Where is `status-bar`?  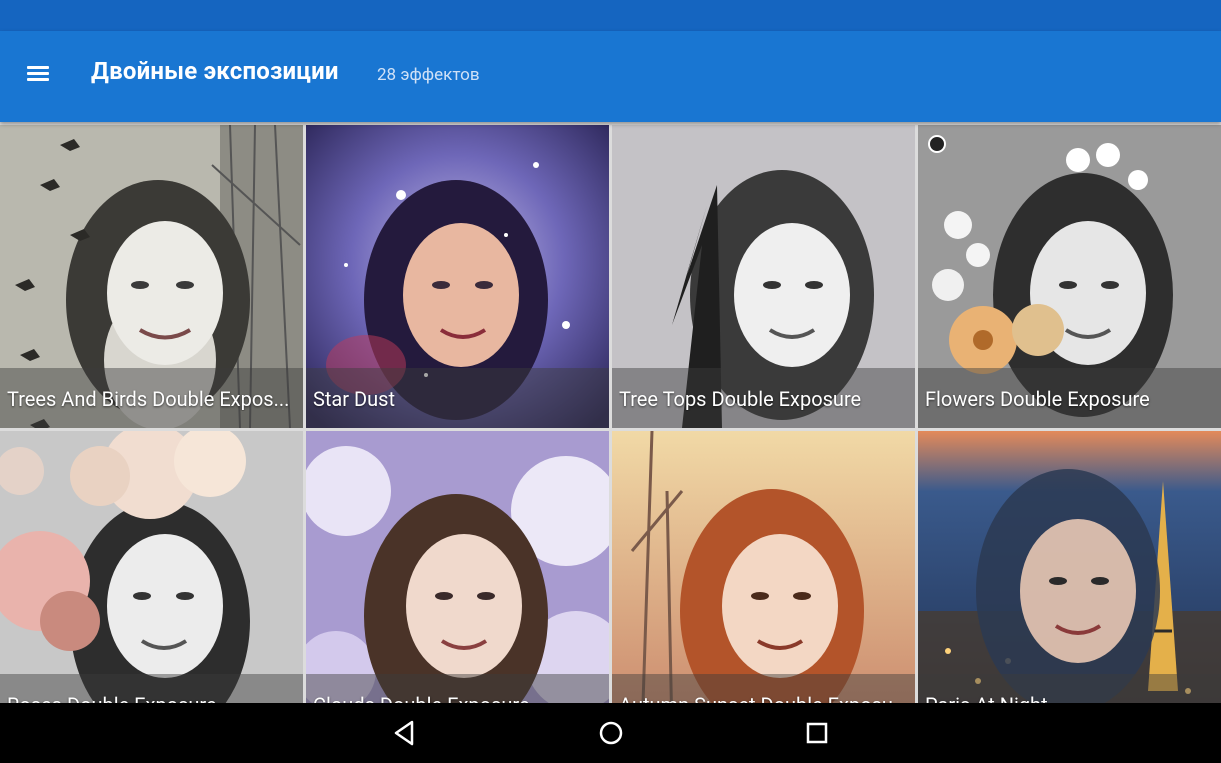
status-bar is located at coordinates (610, 15).